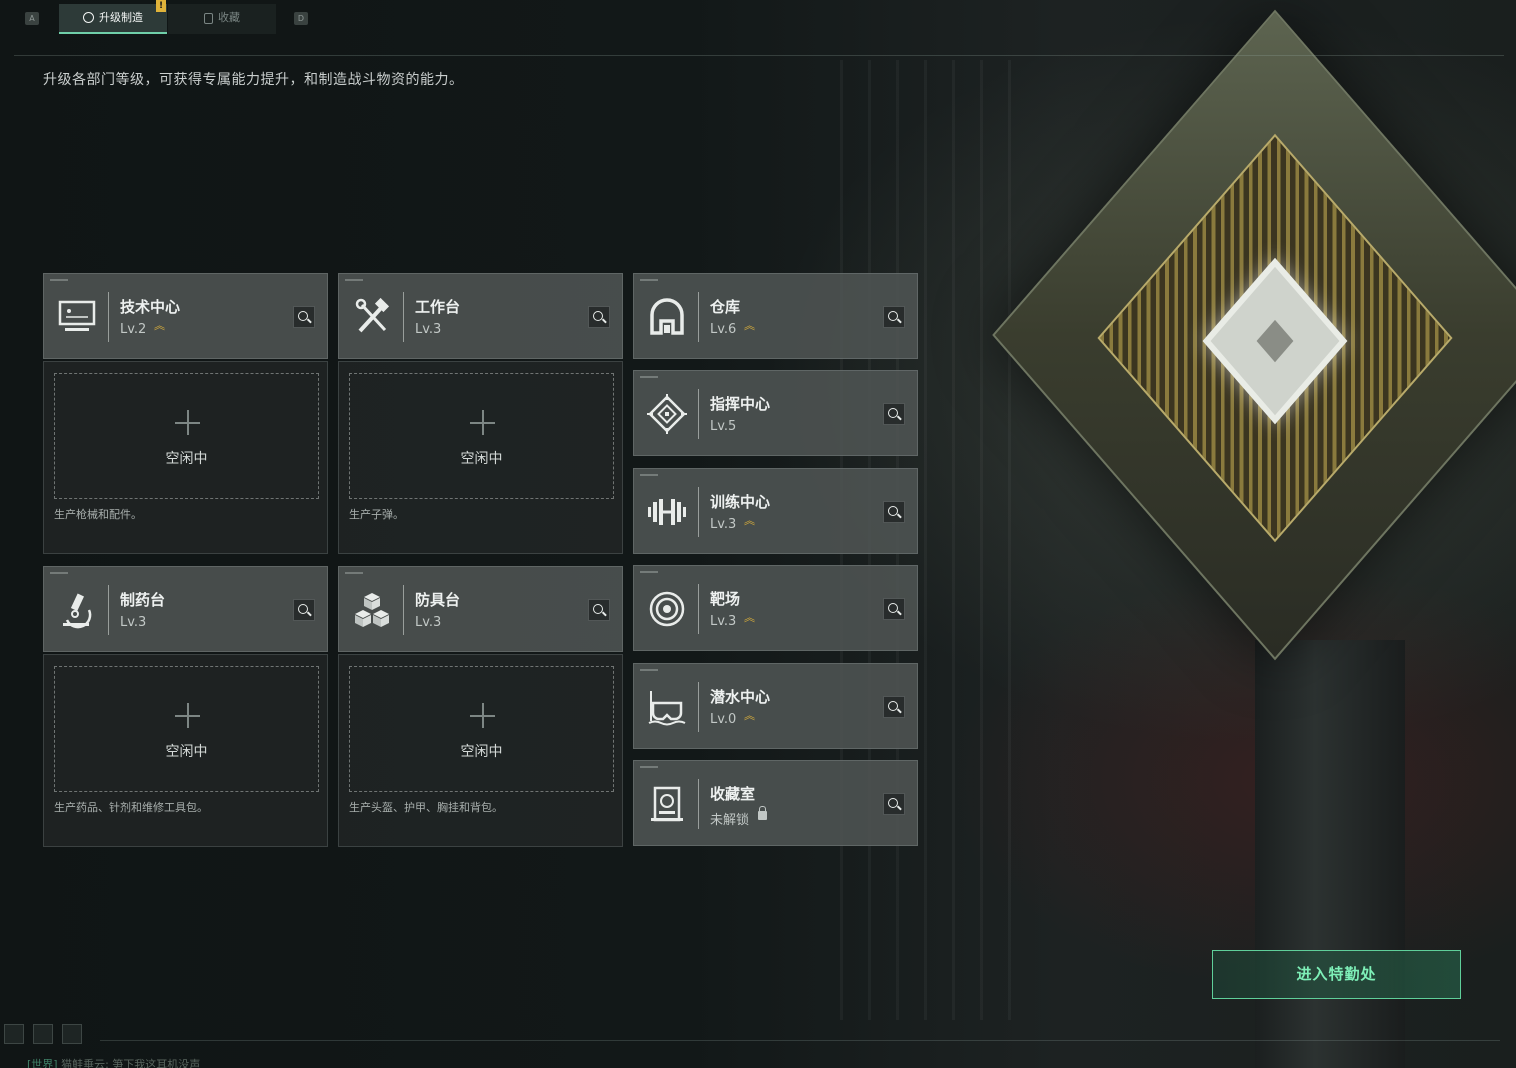 Image resolution: width=1516 pixels, height=1068 pixels. I want to click on dept-level: Lv.6, so click(723, 329).